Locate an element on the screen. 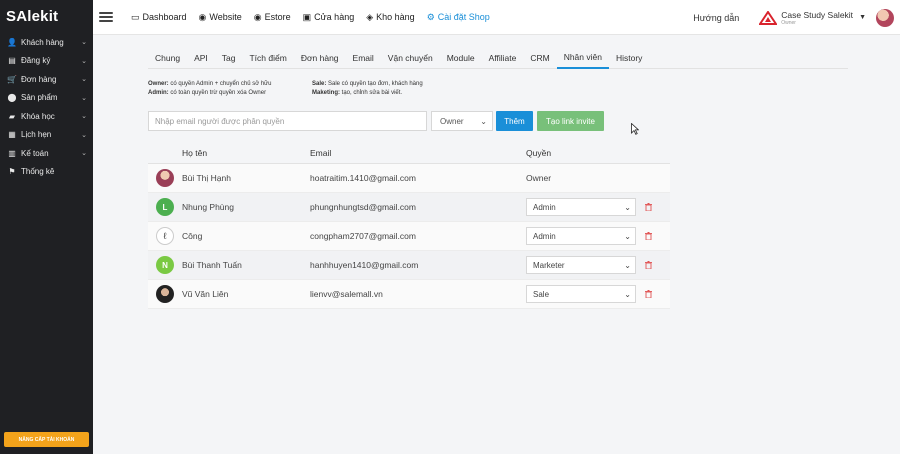 This screenshot has height=454, width=900. user-avatar is located at coordinates (885, 17).